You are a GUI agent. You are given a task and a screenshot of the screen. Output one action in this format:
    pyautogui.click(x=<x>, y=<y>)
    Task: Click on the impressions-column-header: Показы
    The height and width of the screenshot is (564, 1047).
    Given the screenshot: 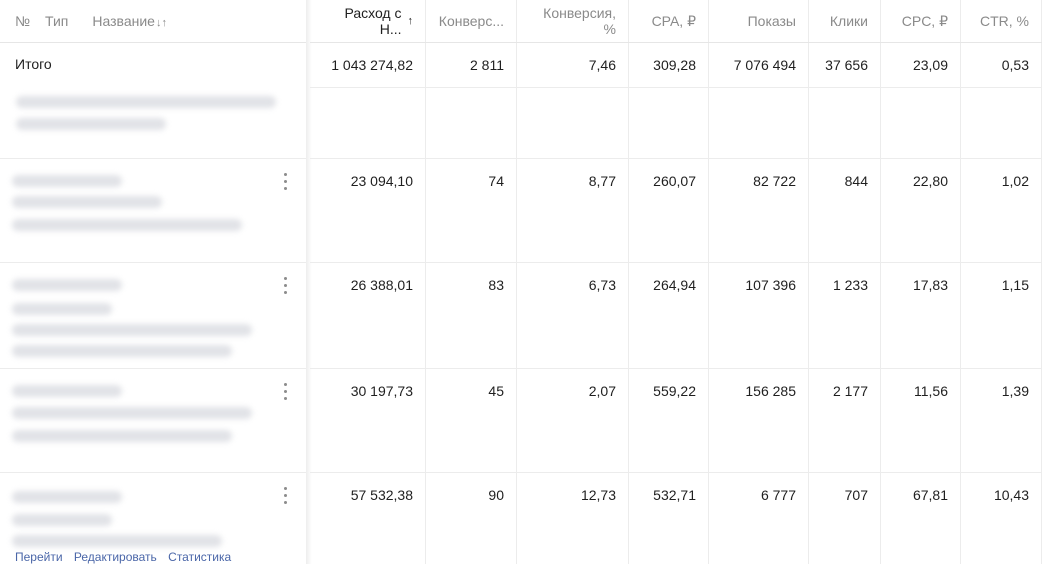 What is the action you would take?
    pyautogui.click(x=759, y=21)
    